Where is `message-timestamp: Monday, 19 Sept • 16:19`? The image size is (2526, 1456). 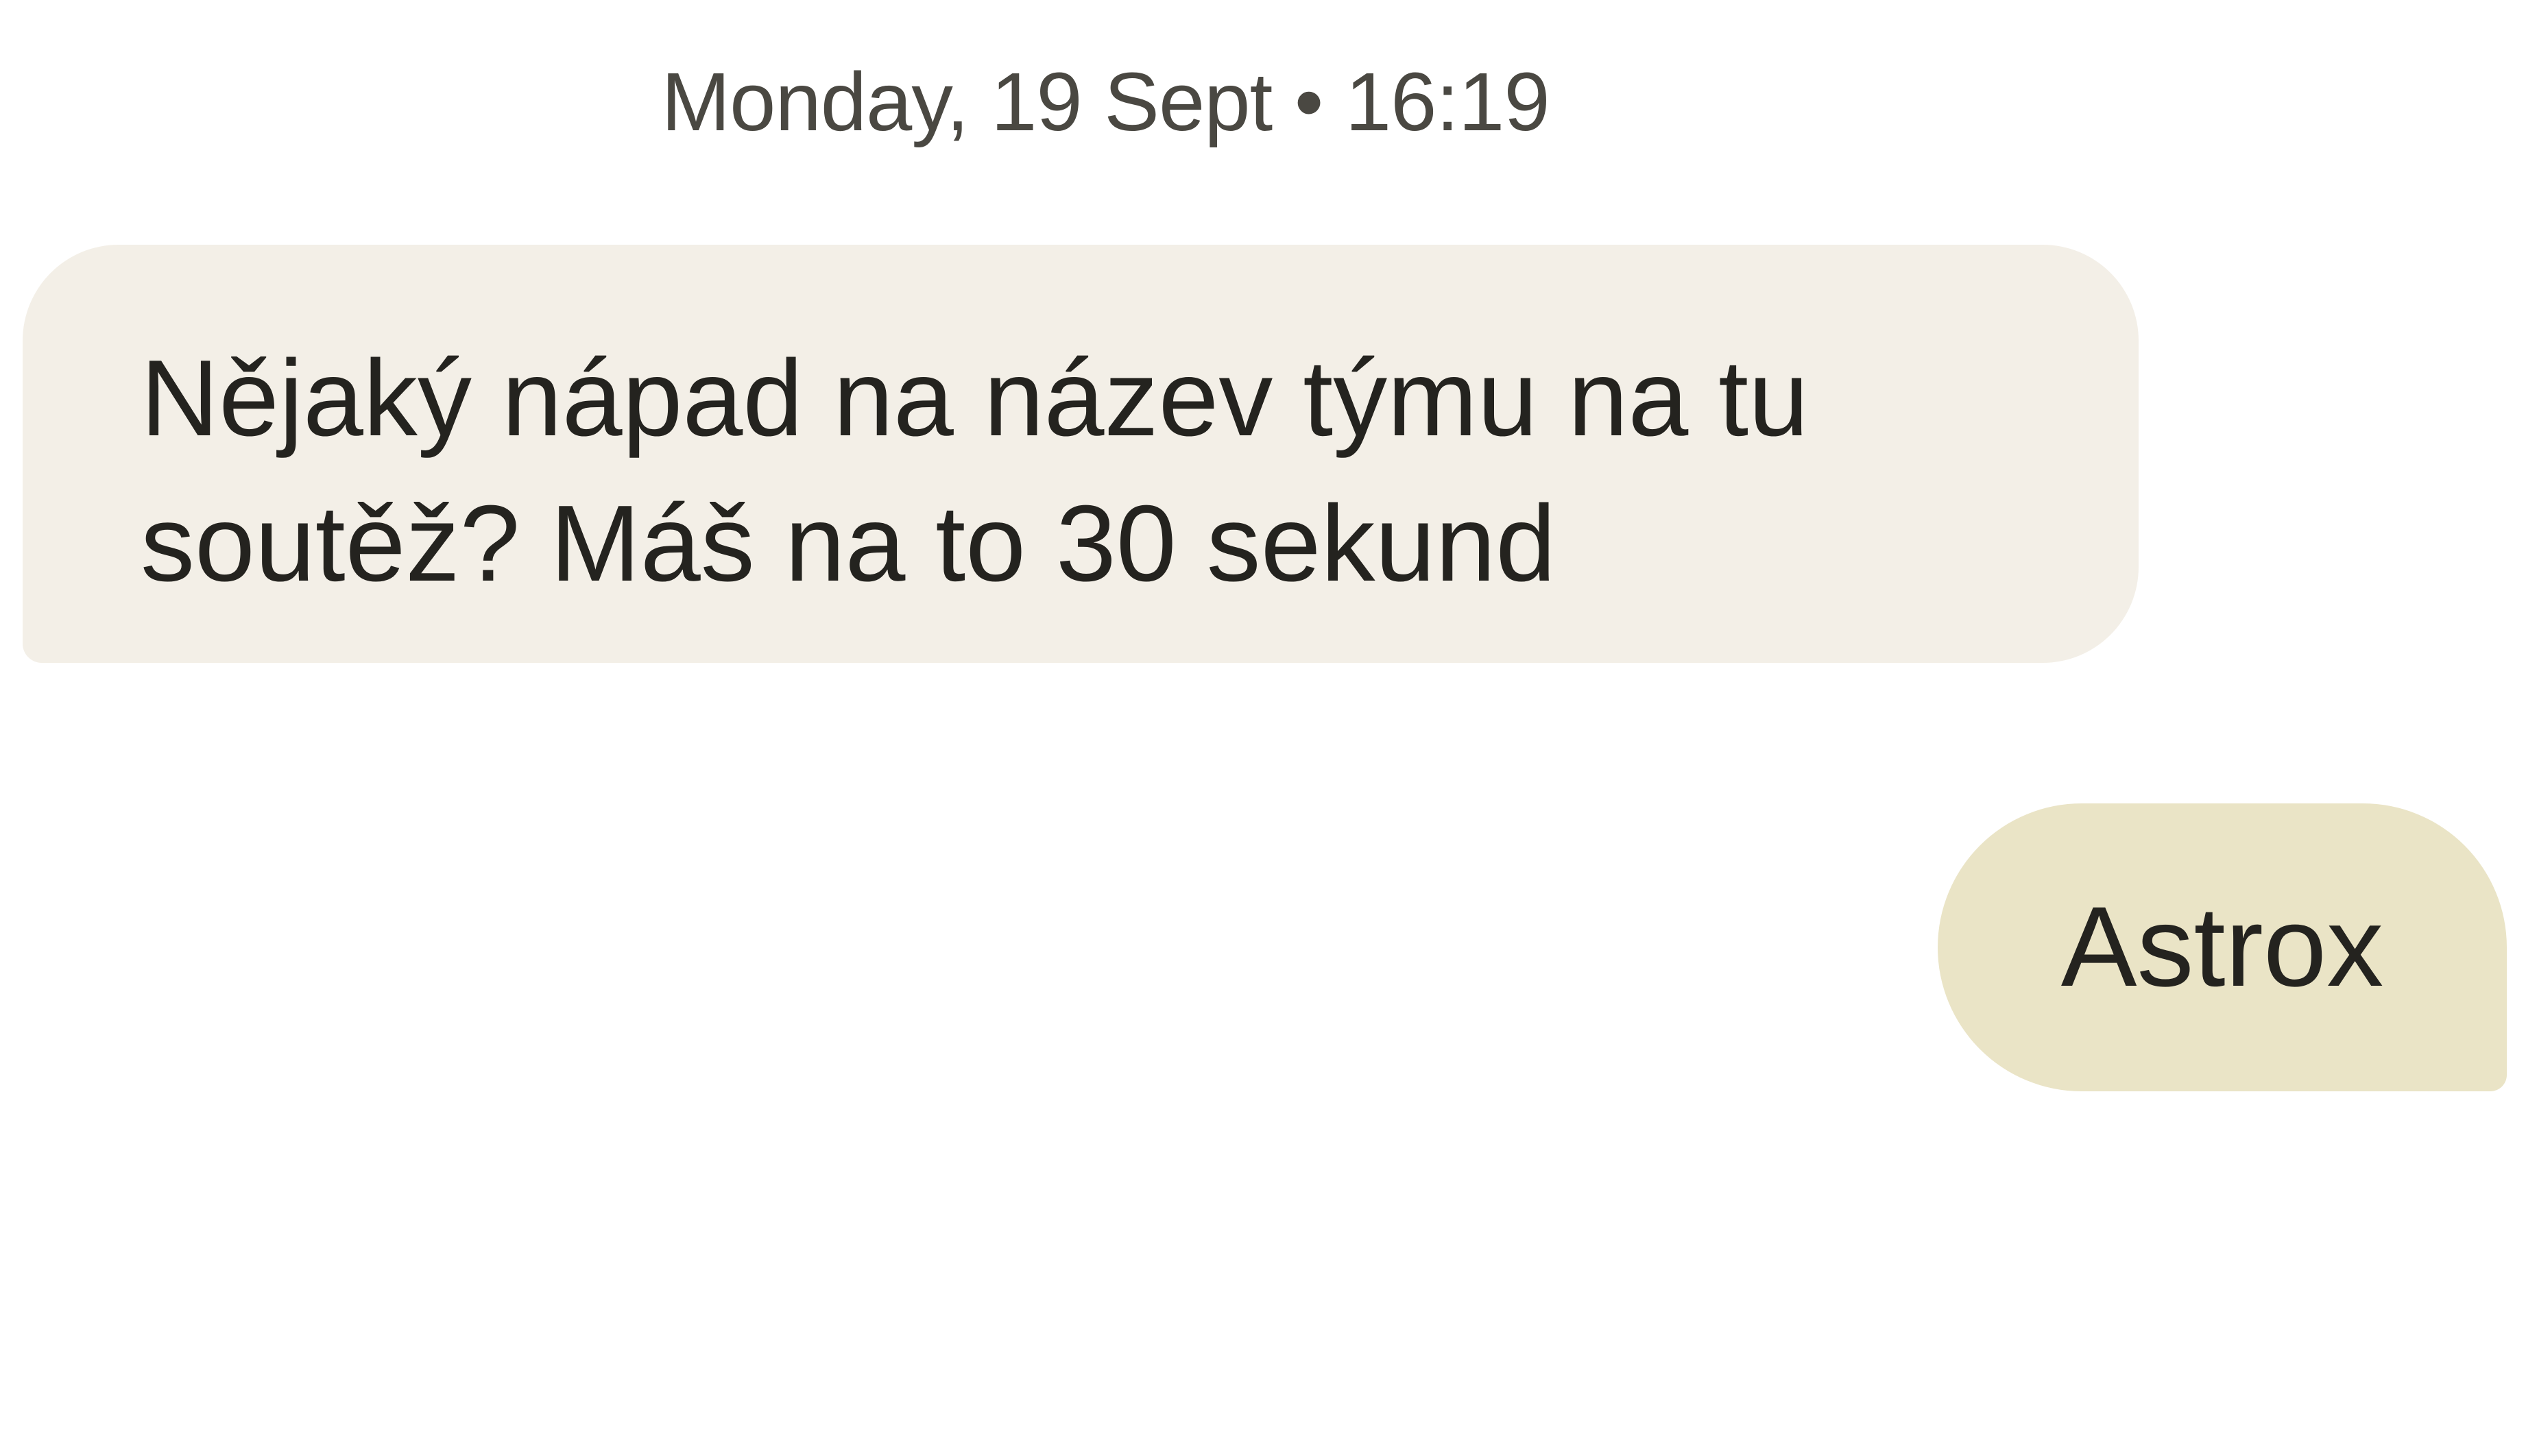
message-timestamp: Monday, 19 Sept • 16:19 is located at coordinates (1105, 101).